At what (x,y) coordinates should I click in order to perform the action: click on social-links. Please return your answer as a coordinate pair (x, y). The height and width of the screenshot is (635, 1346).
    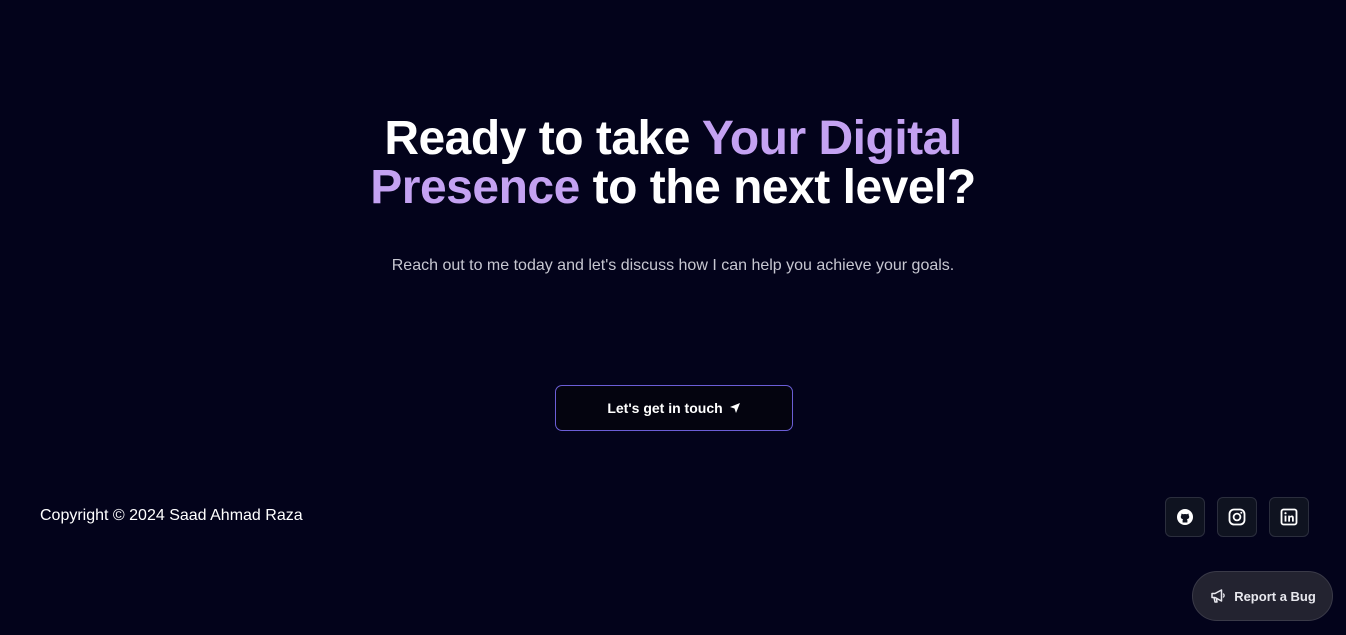
    Looking at the image, I should click on (1237, 517).